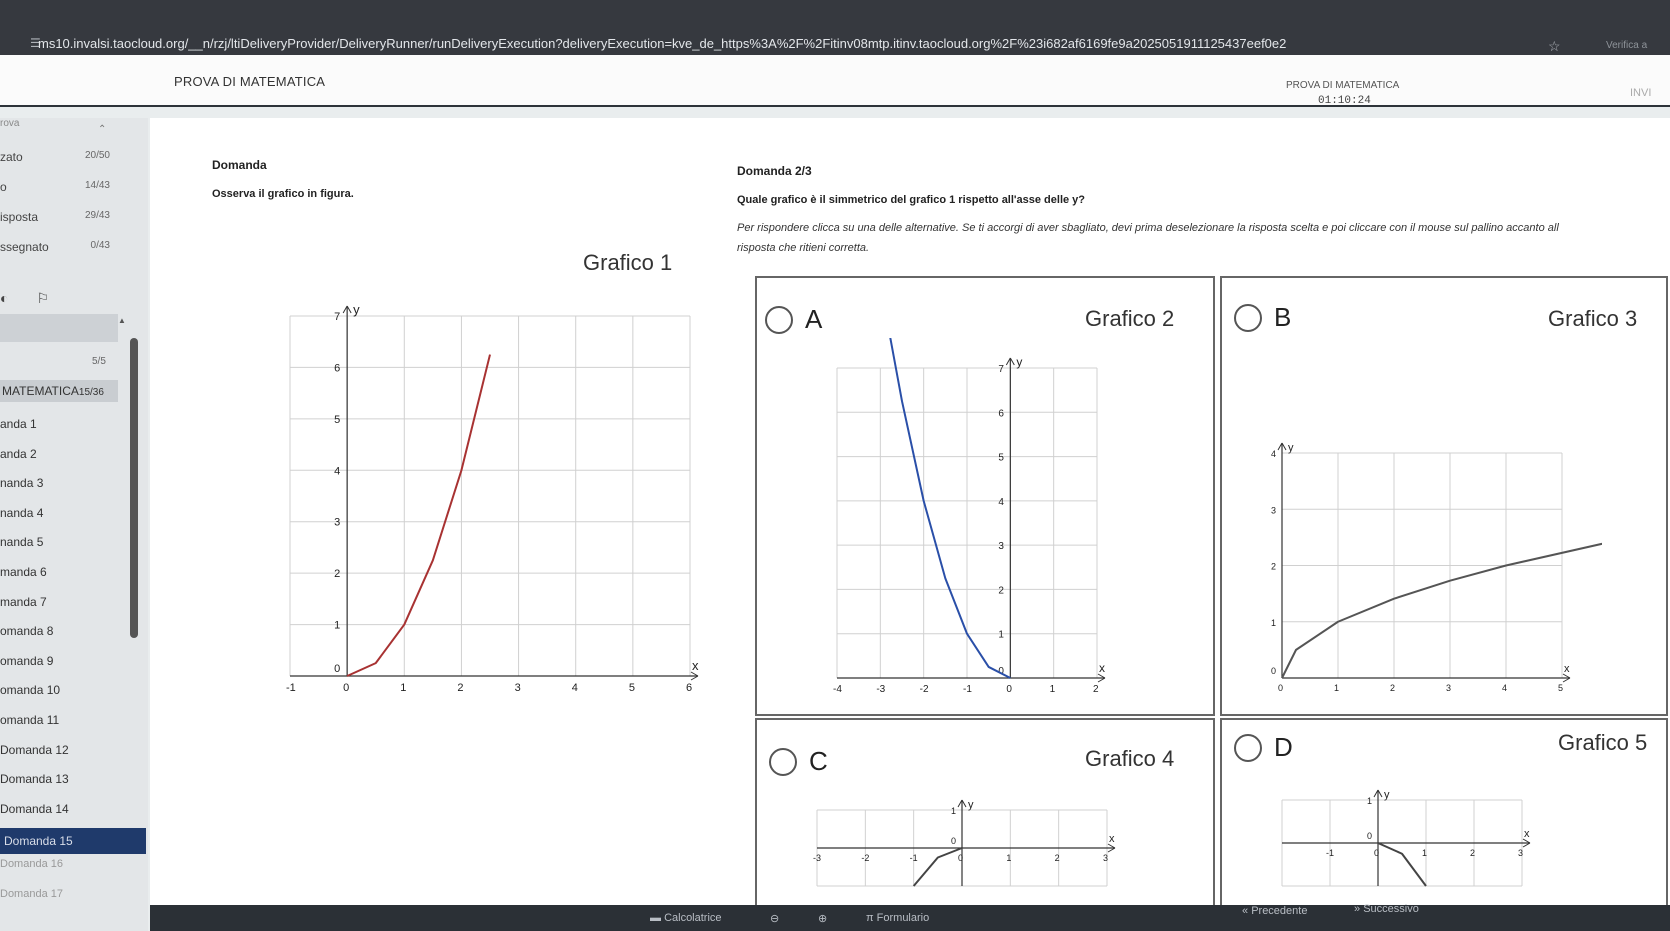  What do you see at coordinates (42, 298) in the screenshot?
I see `flag-icon: ⚐` at bounding box center [42, 298].